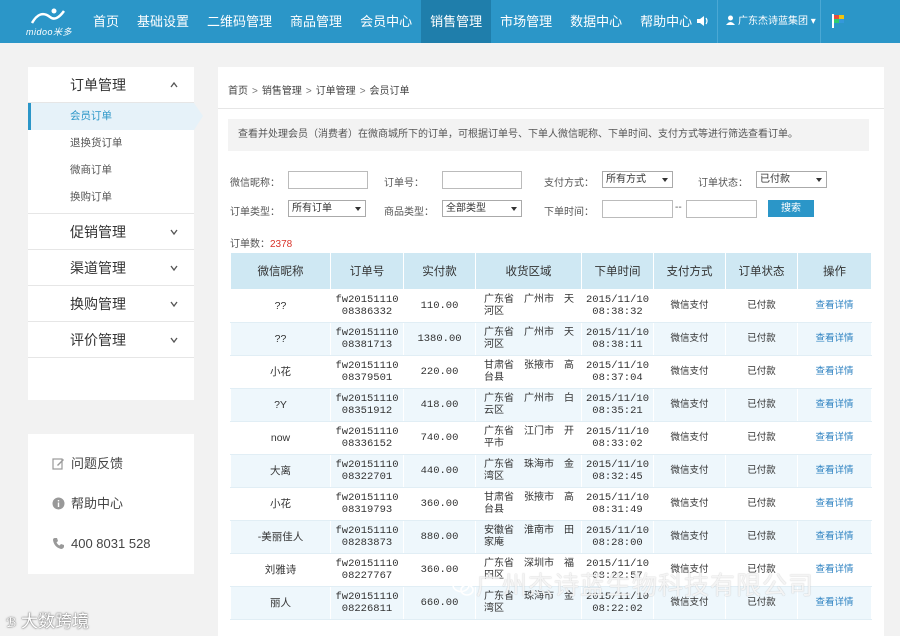 This screenshot has width=900, height=636. Describe the element at coordinates (239, 21) in the screenshot. I see `nav-item-2: 二维码管理` at that location.